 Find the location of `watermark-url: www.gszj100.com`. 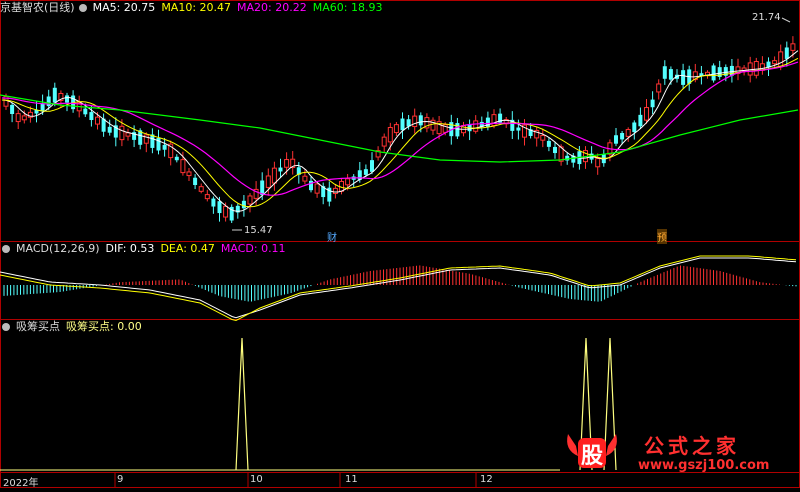

watermark-url: www.gszj100.com is located at coordinates (704, 465).